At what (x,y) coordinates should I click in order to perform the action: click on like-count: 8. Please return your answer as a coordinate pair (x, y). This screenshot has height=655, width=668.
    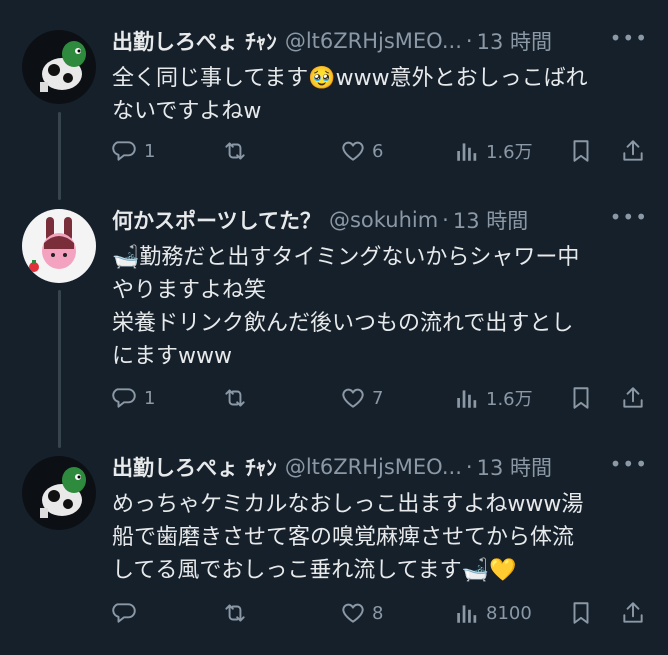
    Looking at the image, I should click on (378, 613).